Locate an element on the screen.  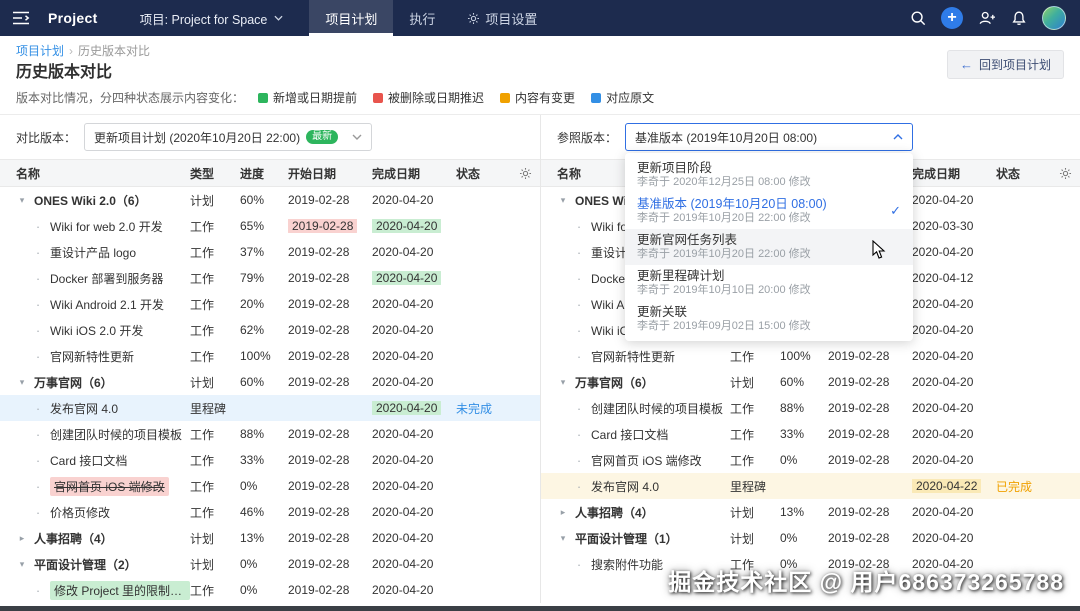
breadcrumb-link-project-plan: 项目计划 is located at coordinates (40, 51).